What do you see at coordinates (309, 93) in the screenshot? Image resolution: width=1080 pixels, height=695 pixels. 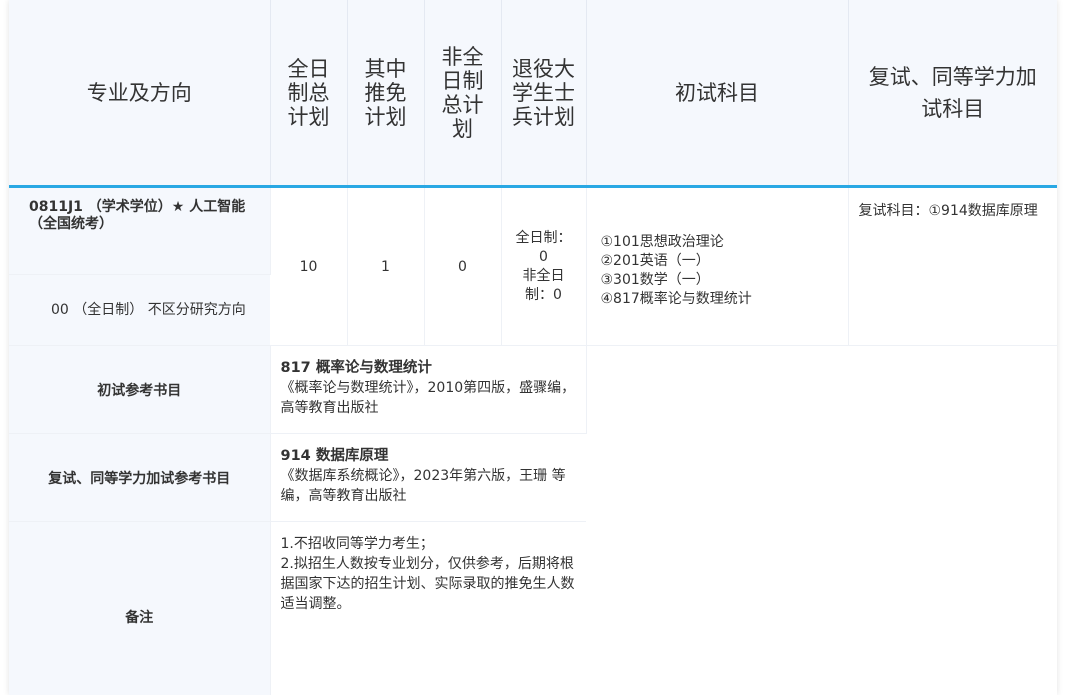 I see `header-fulltime-total: 全日制总计划` at bounding box center [309, 93].